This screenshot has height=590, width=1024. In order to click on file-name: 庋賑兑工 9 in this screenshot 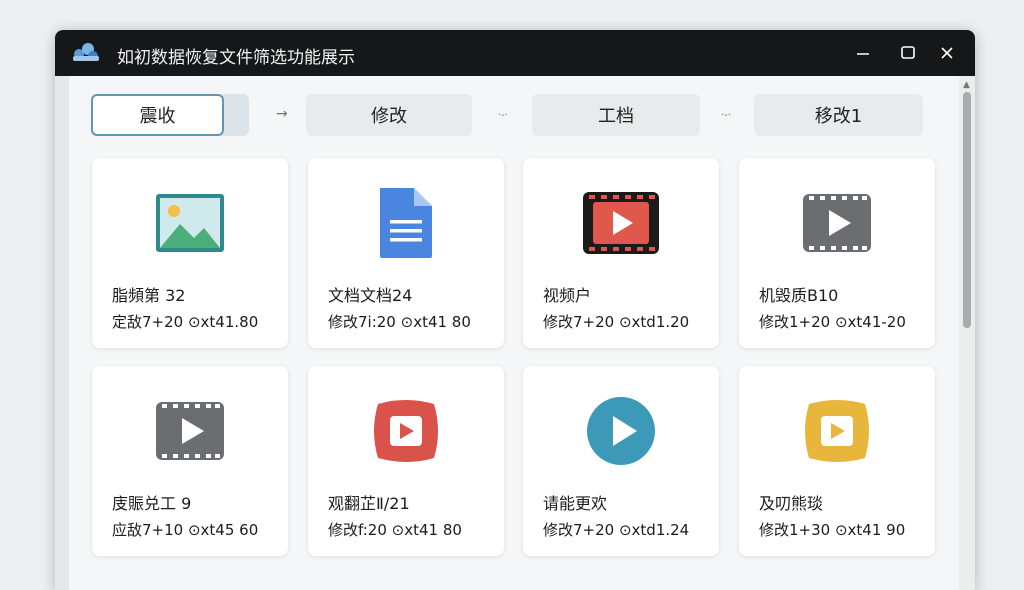, I will do `click(152, 503)`.